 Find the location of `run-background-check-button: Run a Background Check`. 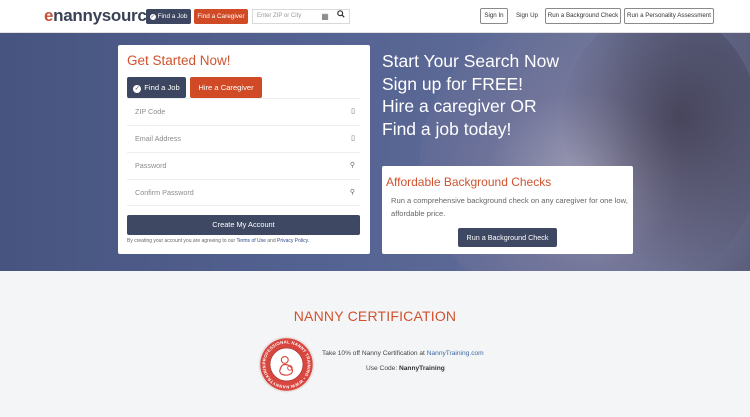

run-background-check-button: Run a Background Check is located at coordinates (507, 237).